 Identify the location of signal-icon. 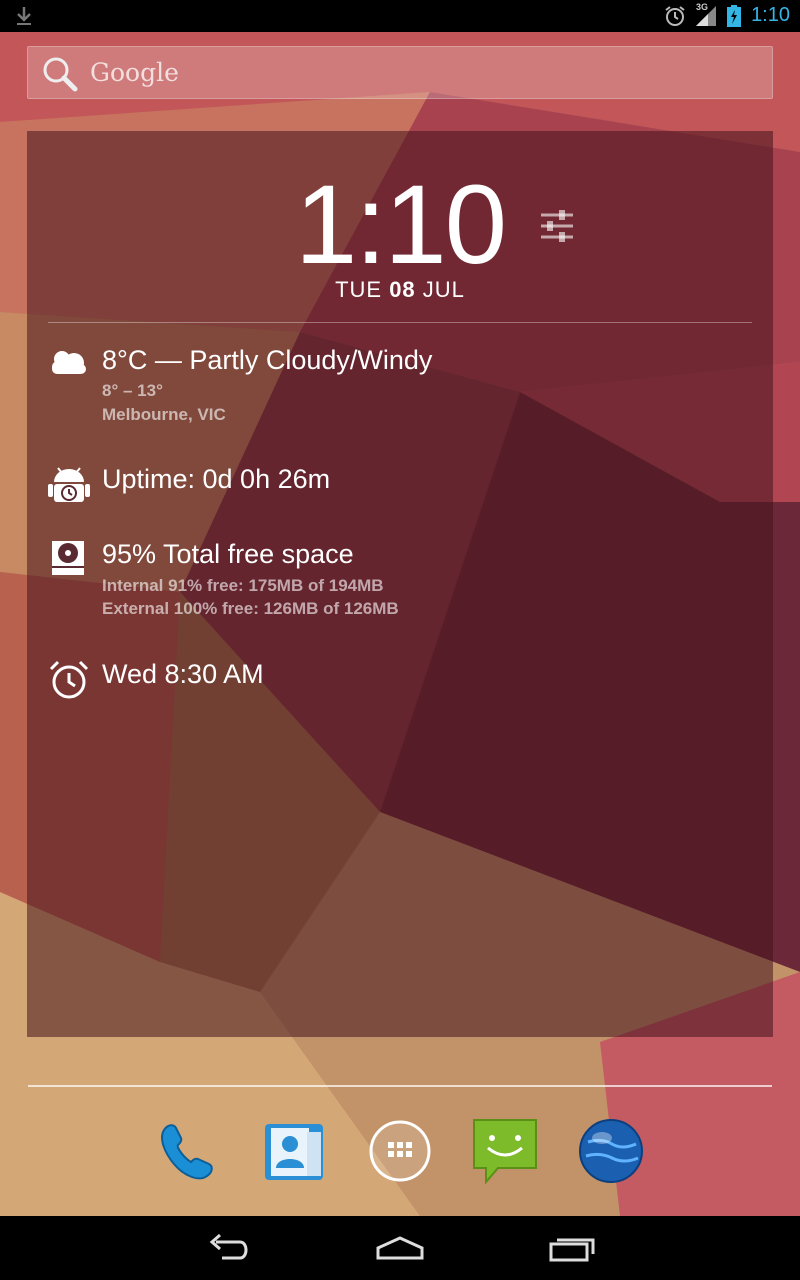
(707, 18).